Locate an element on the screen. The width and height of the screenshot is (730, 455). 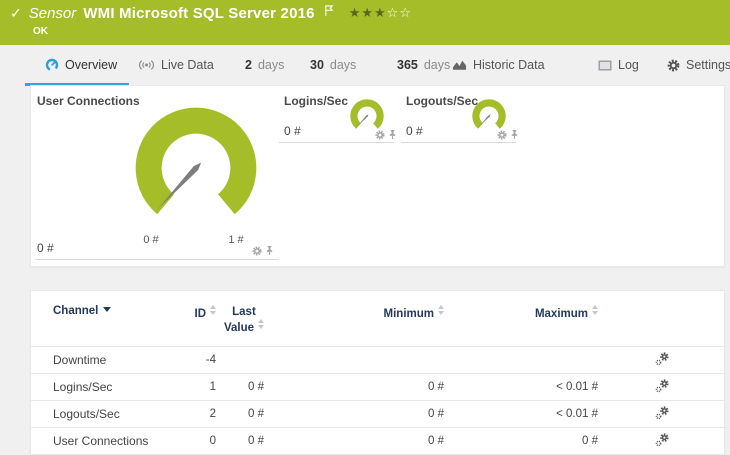
log-icon is located at coordinates (605, 65).